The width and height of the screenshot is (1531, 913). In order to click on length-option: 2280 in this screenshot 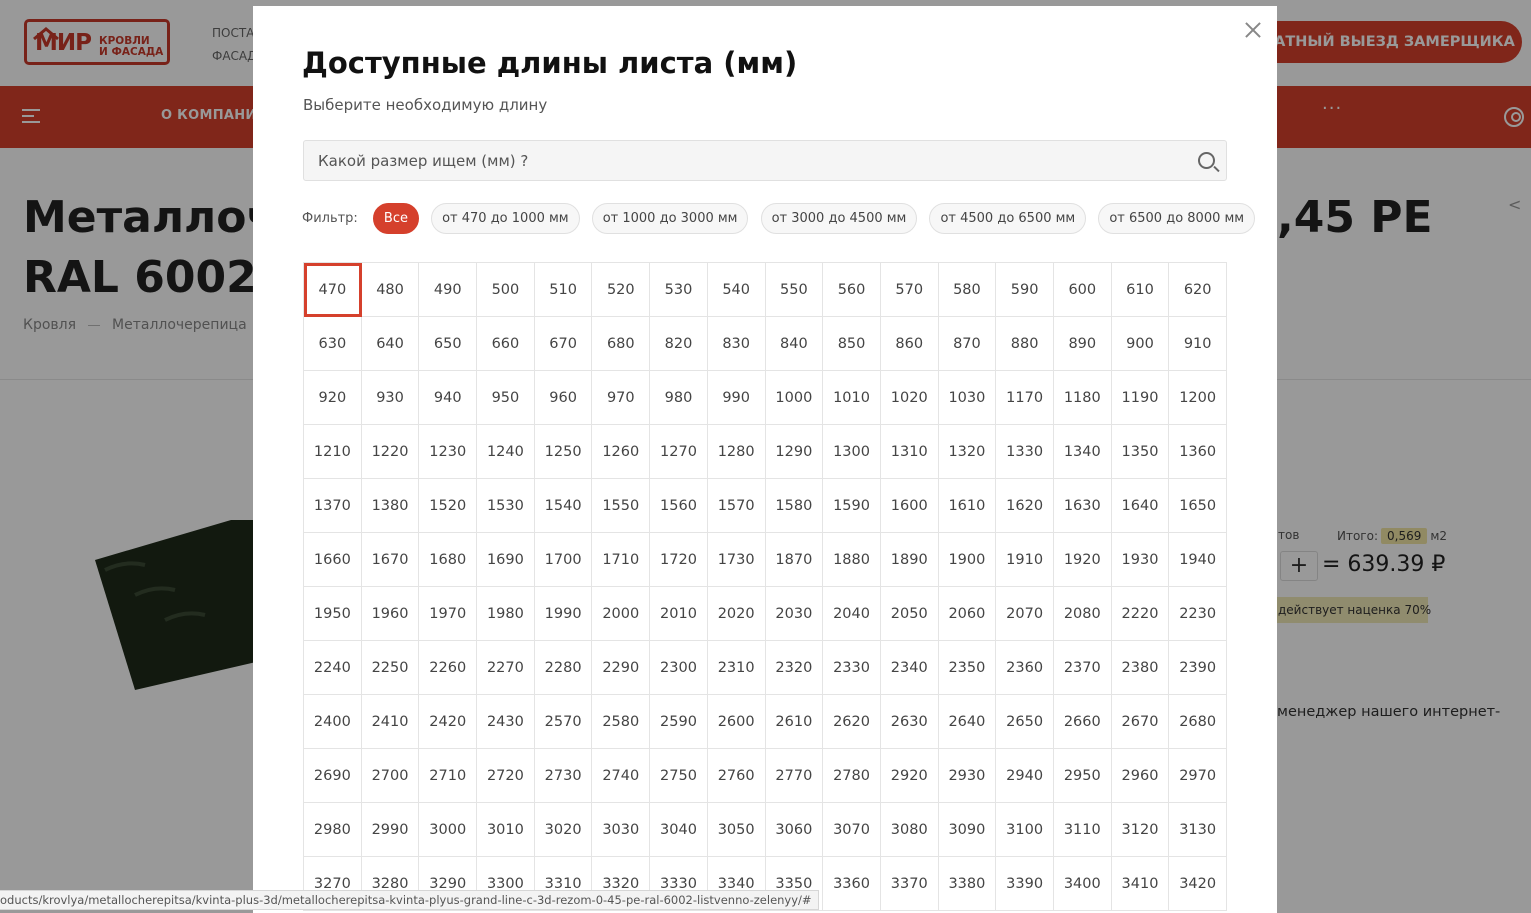, I will do `click(563, 668)`.